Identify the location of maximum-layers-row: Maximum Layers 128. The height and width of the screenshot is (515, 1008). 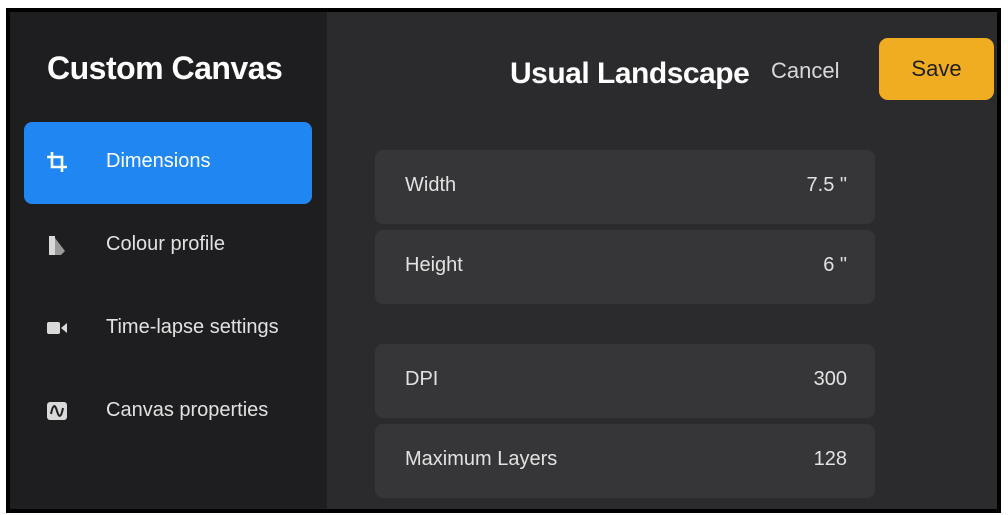
(625, 461).